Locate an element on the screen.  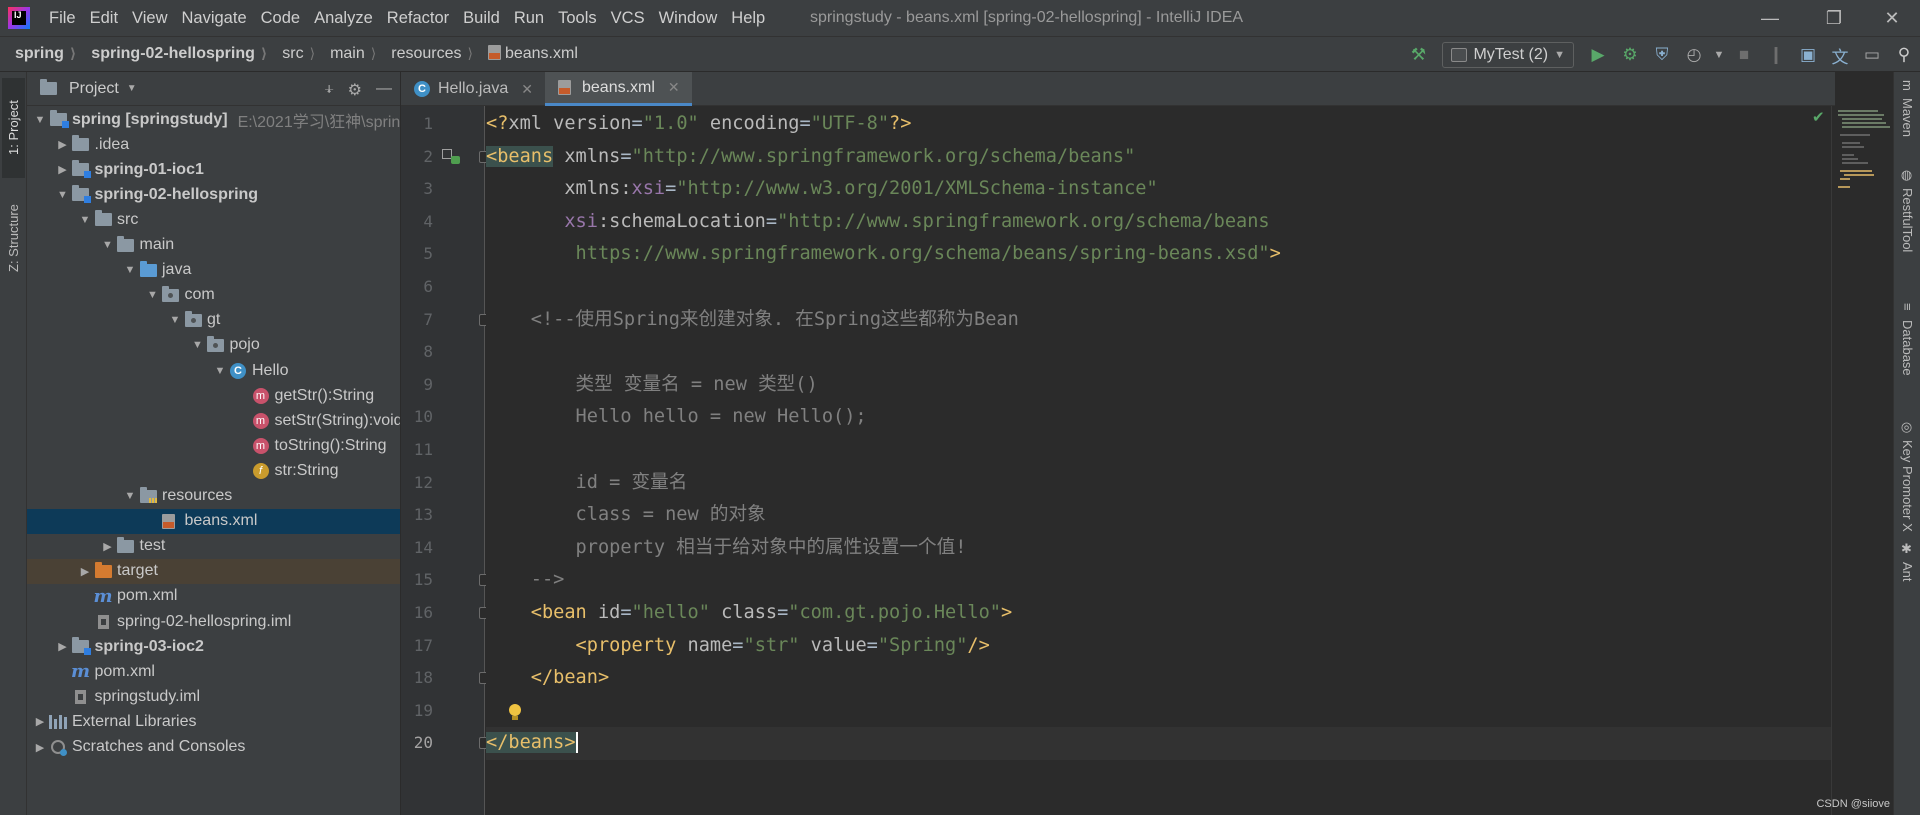
restore-button: ❐ is located at coordinates (1834, 18).